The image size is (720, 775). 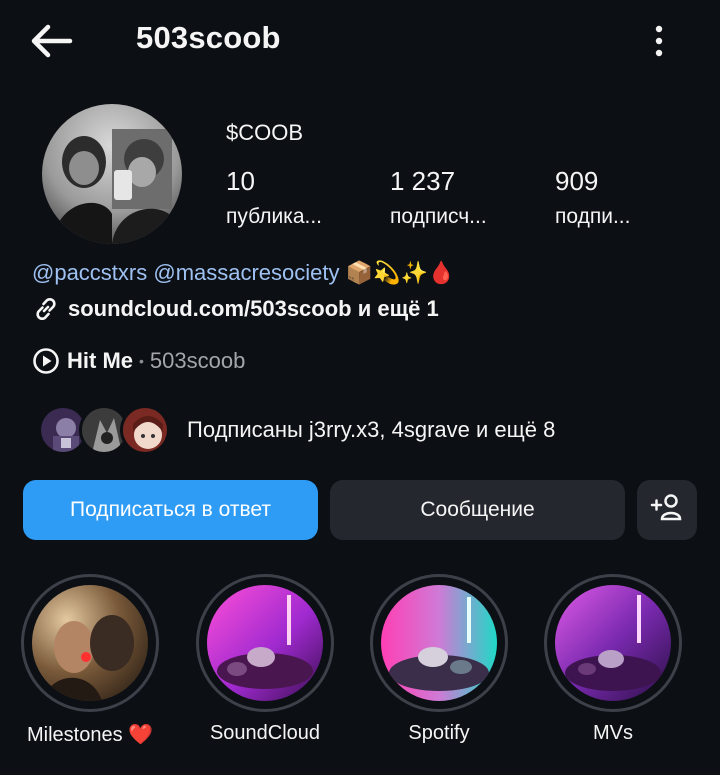 I want to click on music-artist: 503scoob, so click(x=197, y=360).